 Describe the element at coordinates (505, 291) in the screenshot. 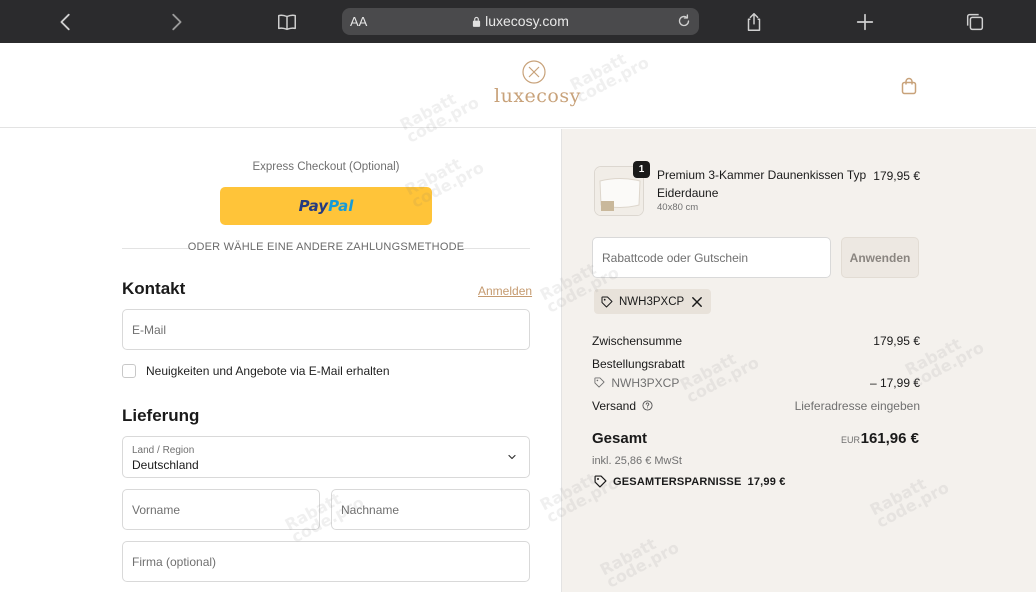

I see `login-link: Anmelden` at that location.